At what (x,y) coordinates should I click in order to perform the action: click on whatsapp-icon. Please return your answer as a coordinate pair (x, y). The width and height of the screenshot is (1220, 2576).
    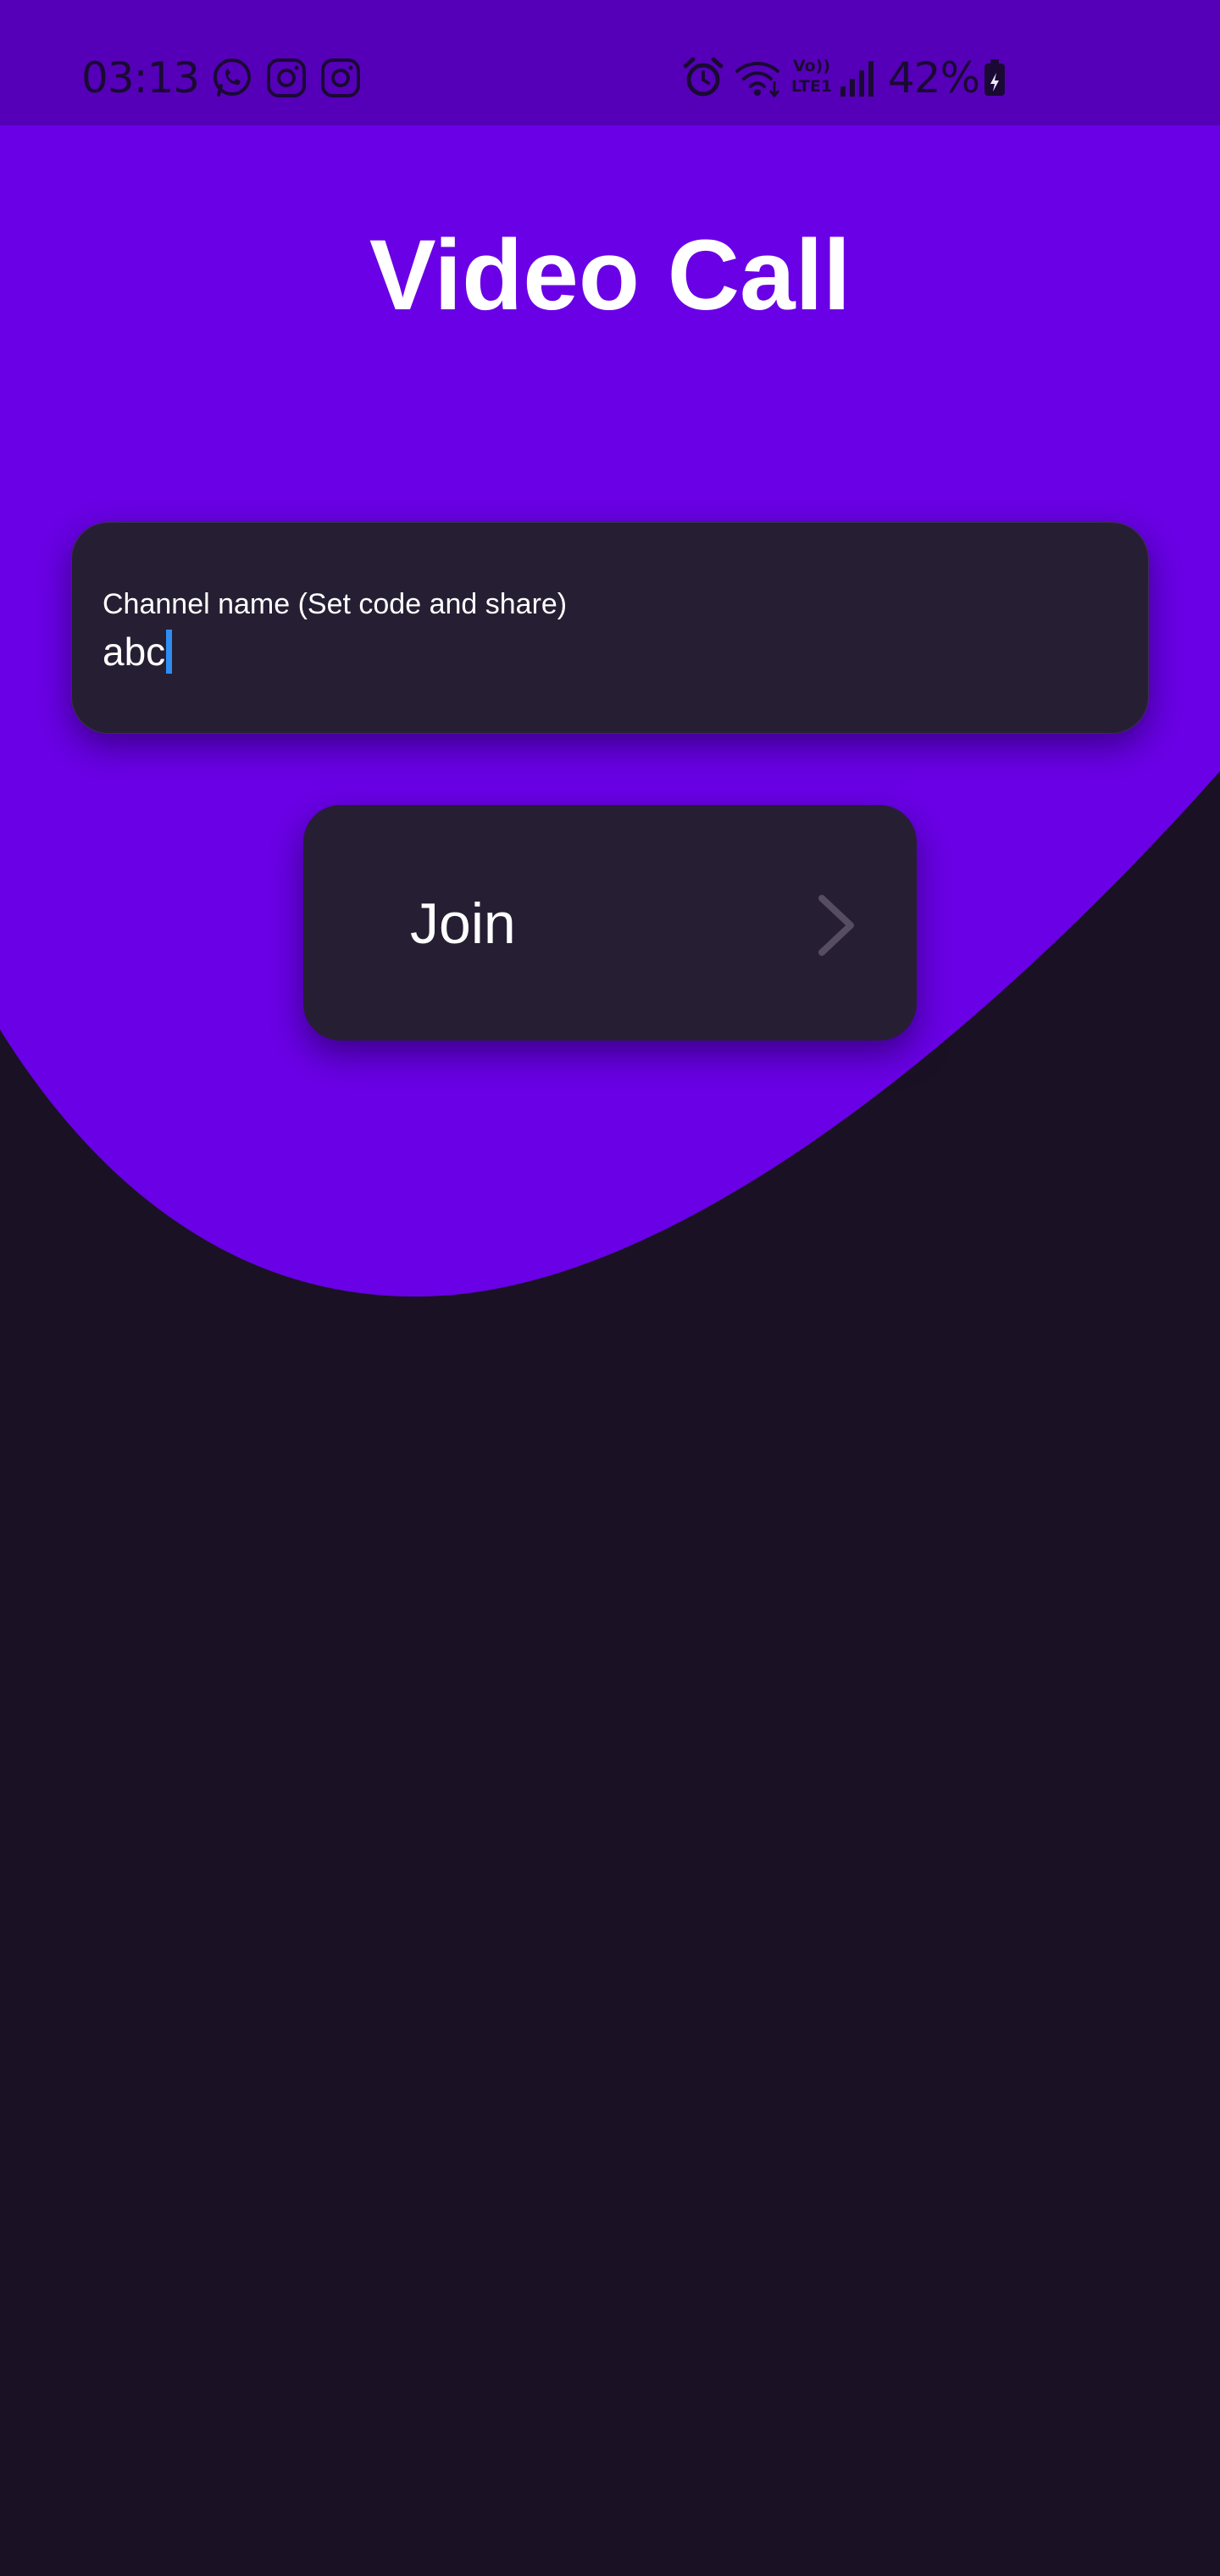
    Looking at the image, I should click on (232, 77).